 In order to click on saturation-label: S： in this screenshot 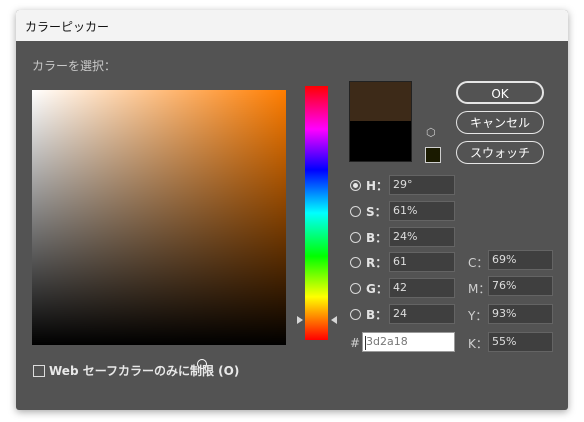, I will do `click(376, 212)`.